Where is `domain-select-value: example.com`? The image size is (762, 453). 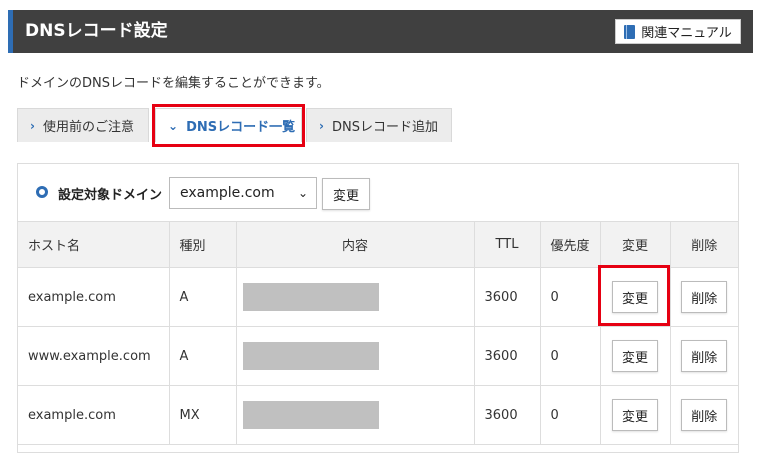 domain-select-value: example.com is located at coordinates (227, 193).